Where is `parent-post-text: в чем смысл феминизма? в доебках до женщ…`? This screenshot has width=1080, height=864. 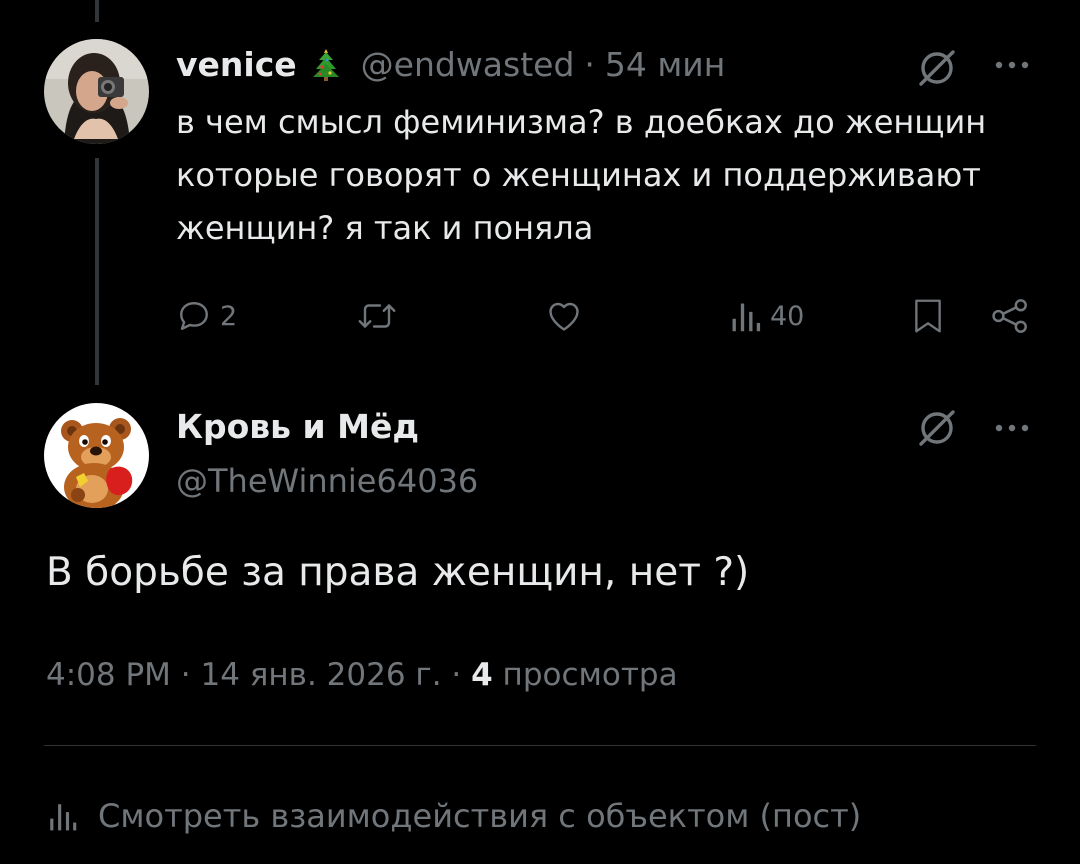 parent-post-text: в чем смысл феминизма? в доебках до женщ… is located at coordinates (581, 175).